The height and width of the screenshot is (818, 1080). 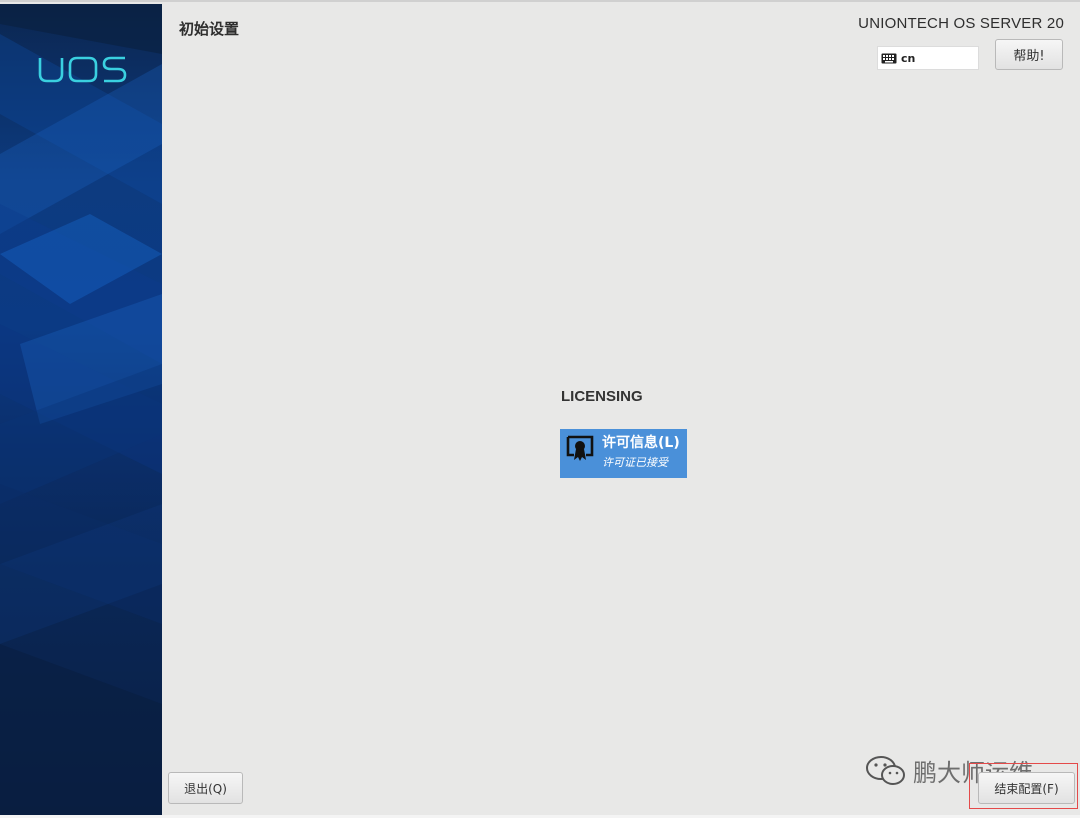 I want to click on keyboard-layout-label: cn, so click(x=908, y=58).